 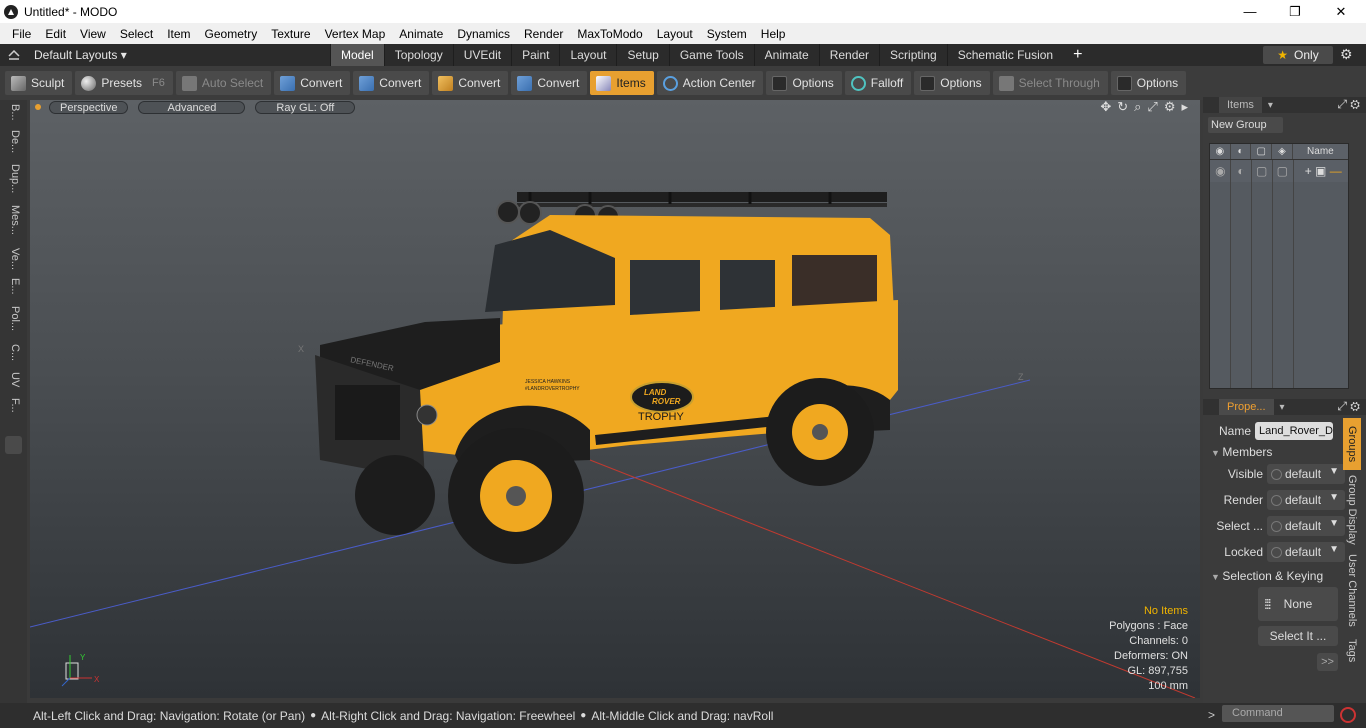 I want to click on command-input: Command, so click(x=1278, y=713).